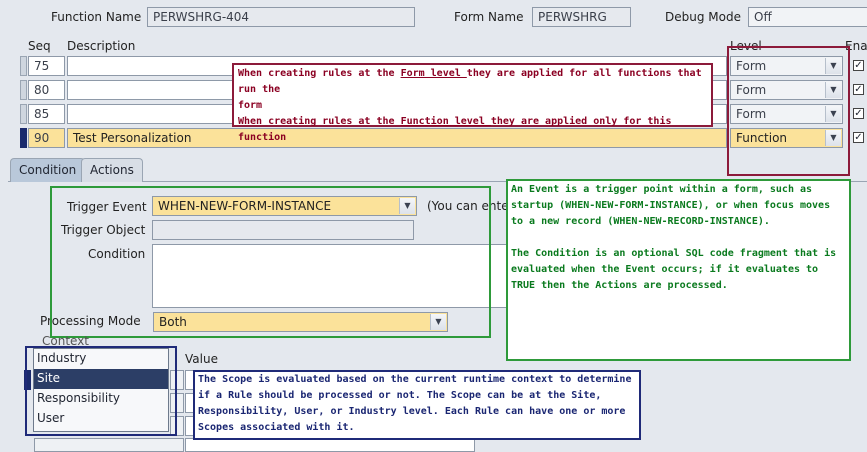 This screenshot has height=452, width=867. Describe the element at coordinates (109, 445) in the screenshot. I see `context-type-field` at that location.